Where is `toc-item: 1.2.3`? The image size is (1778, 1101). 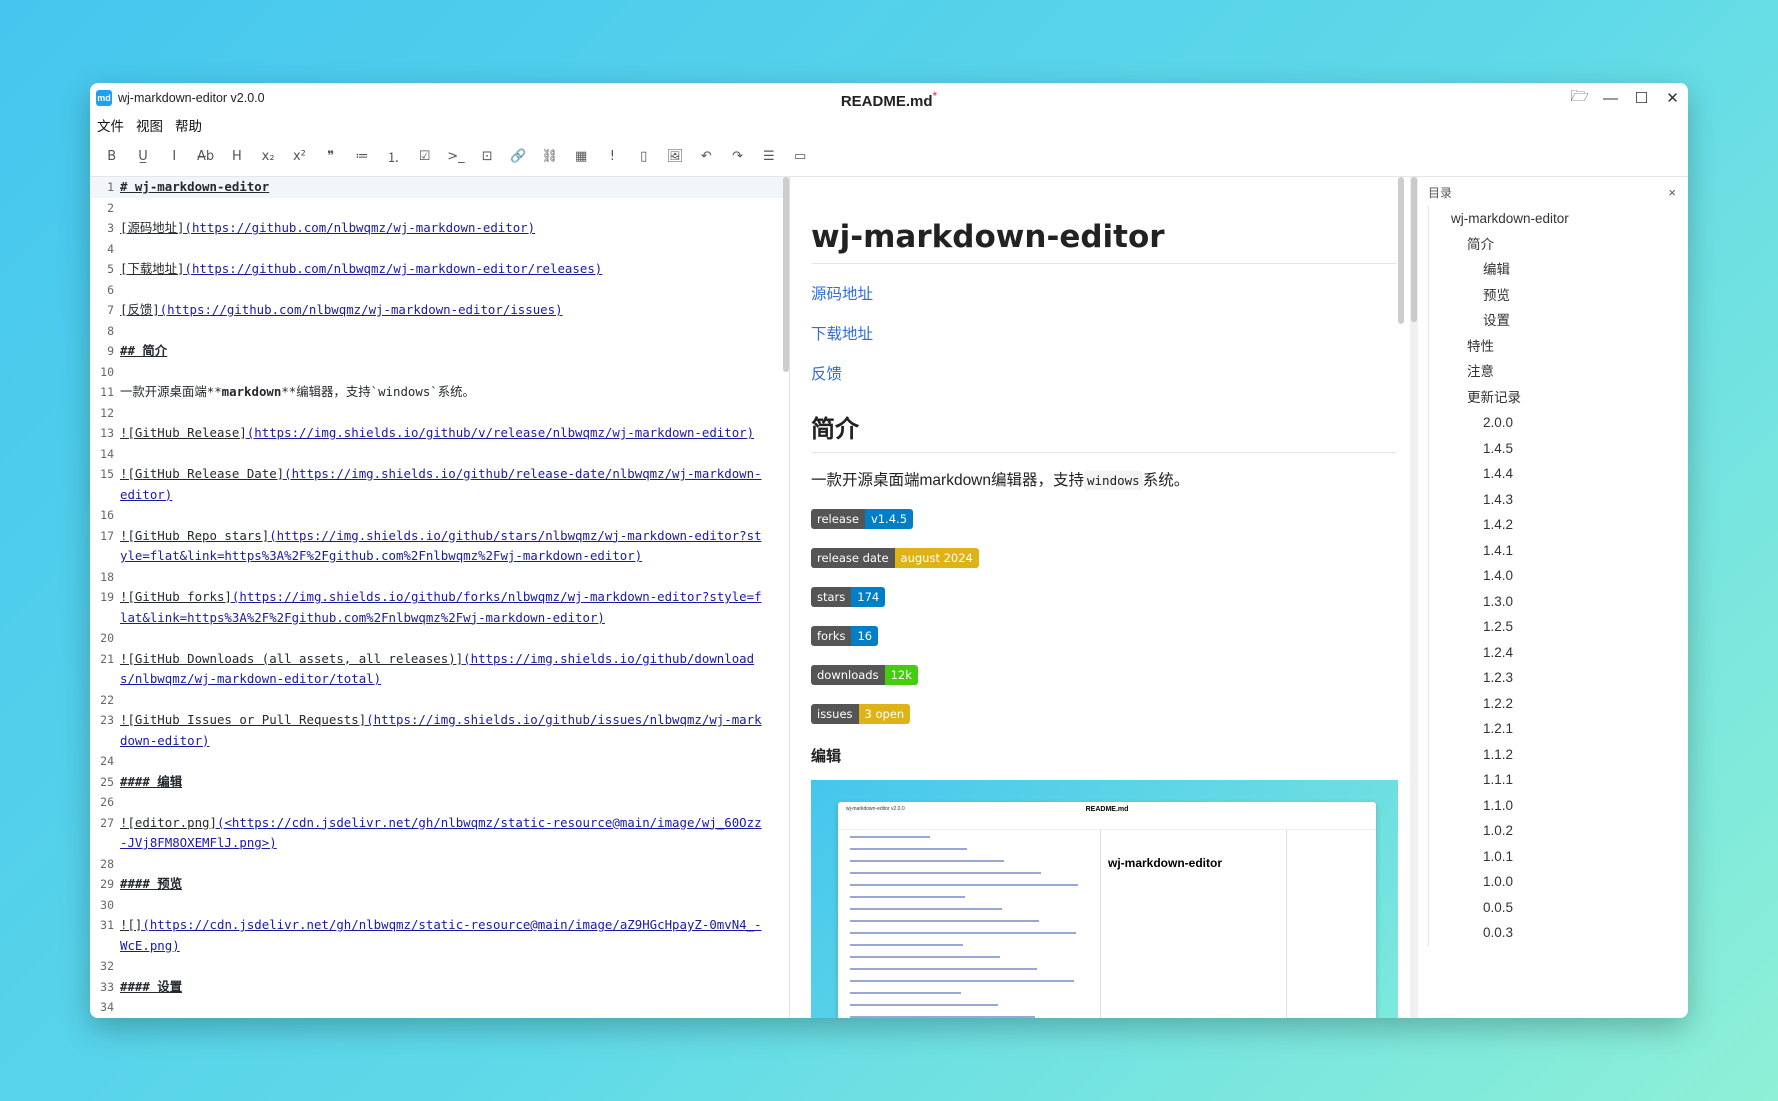 toc-item: 1.2.3 is located at coordinates (1558, 678).